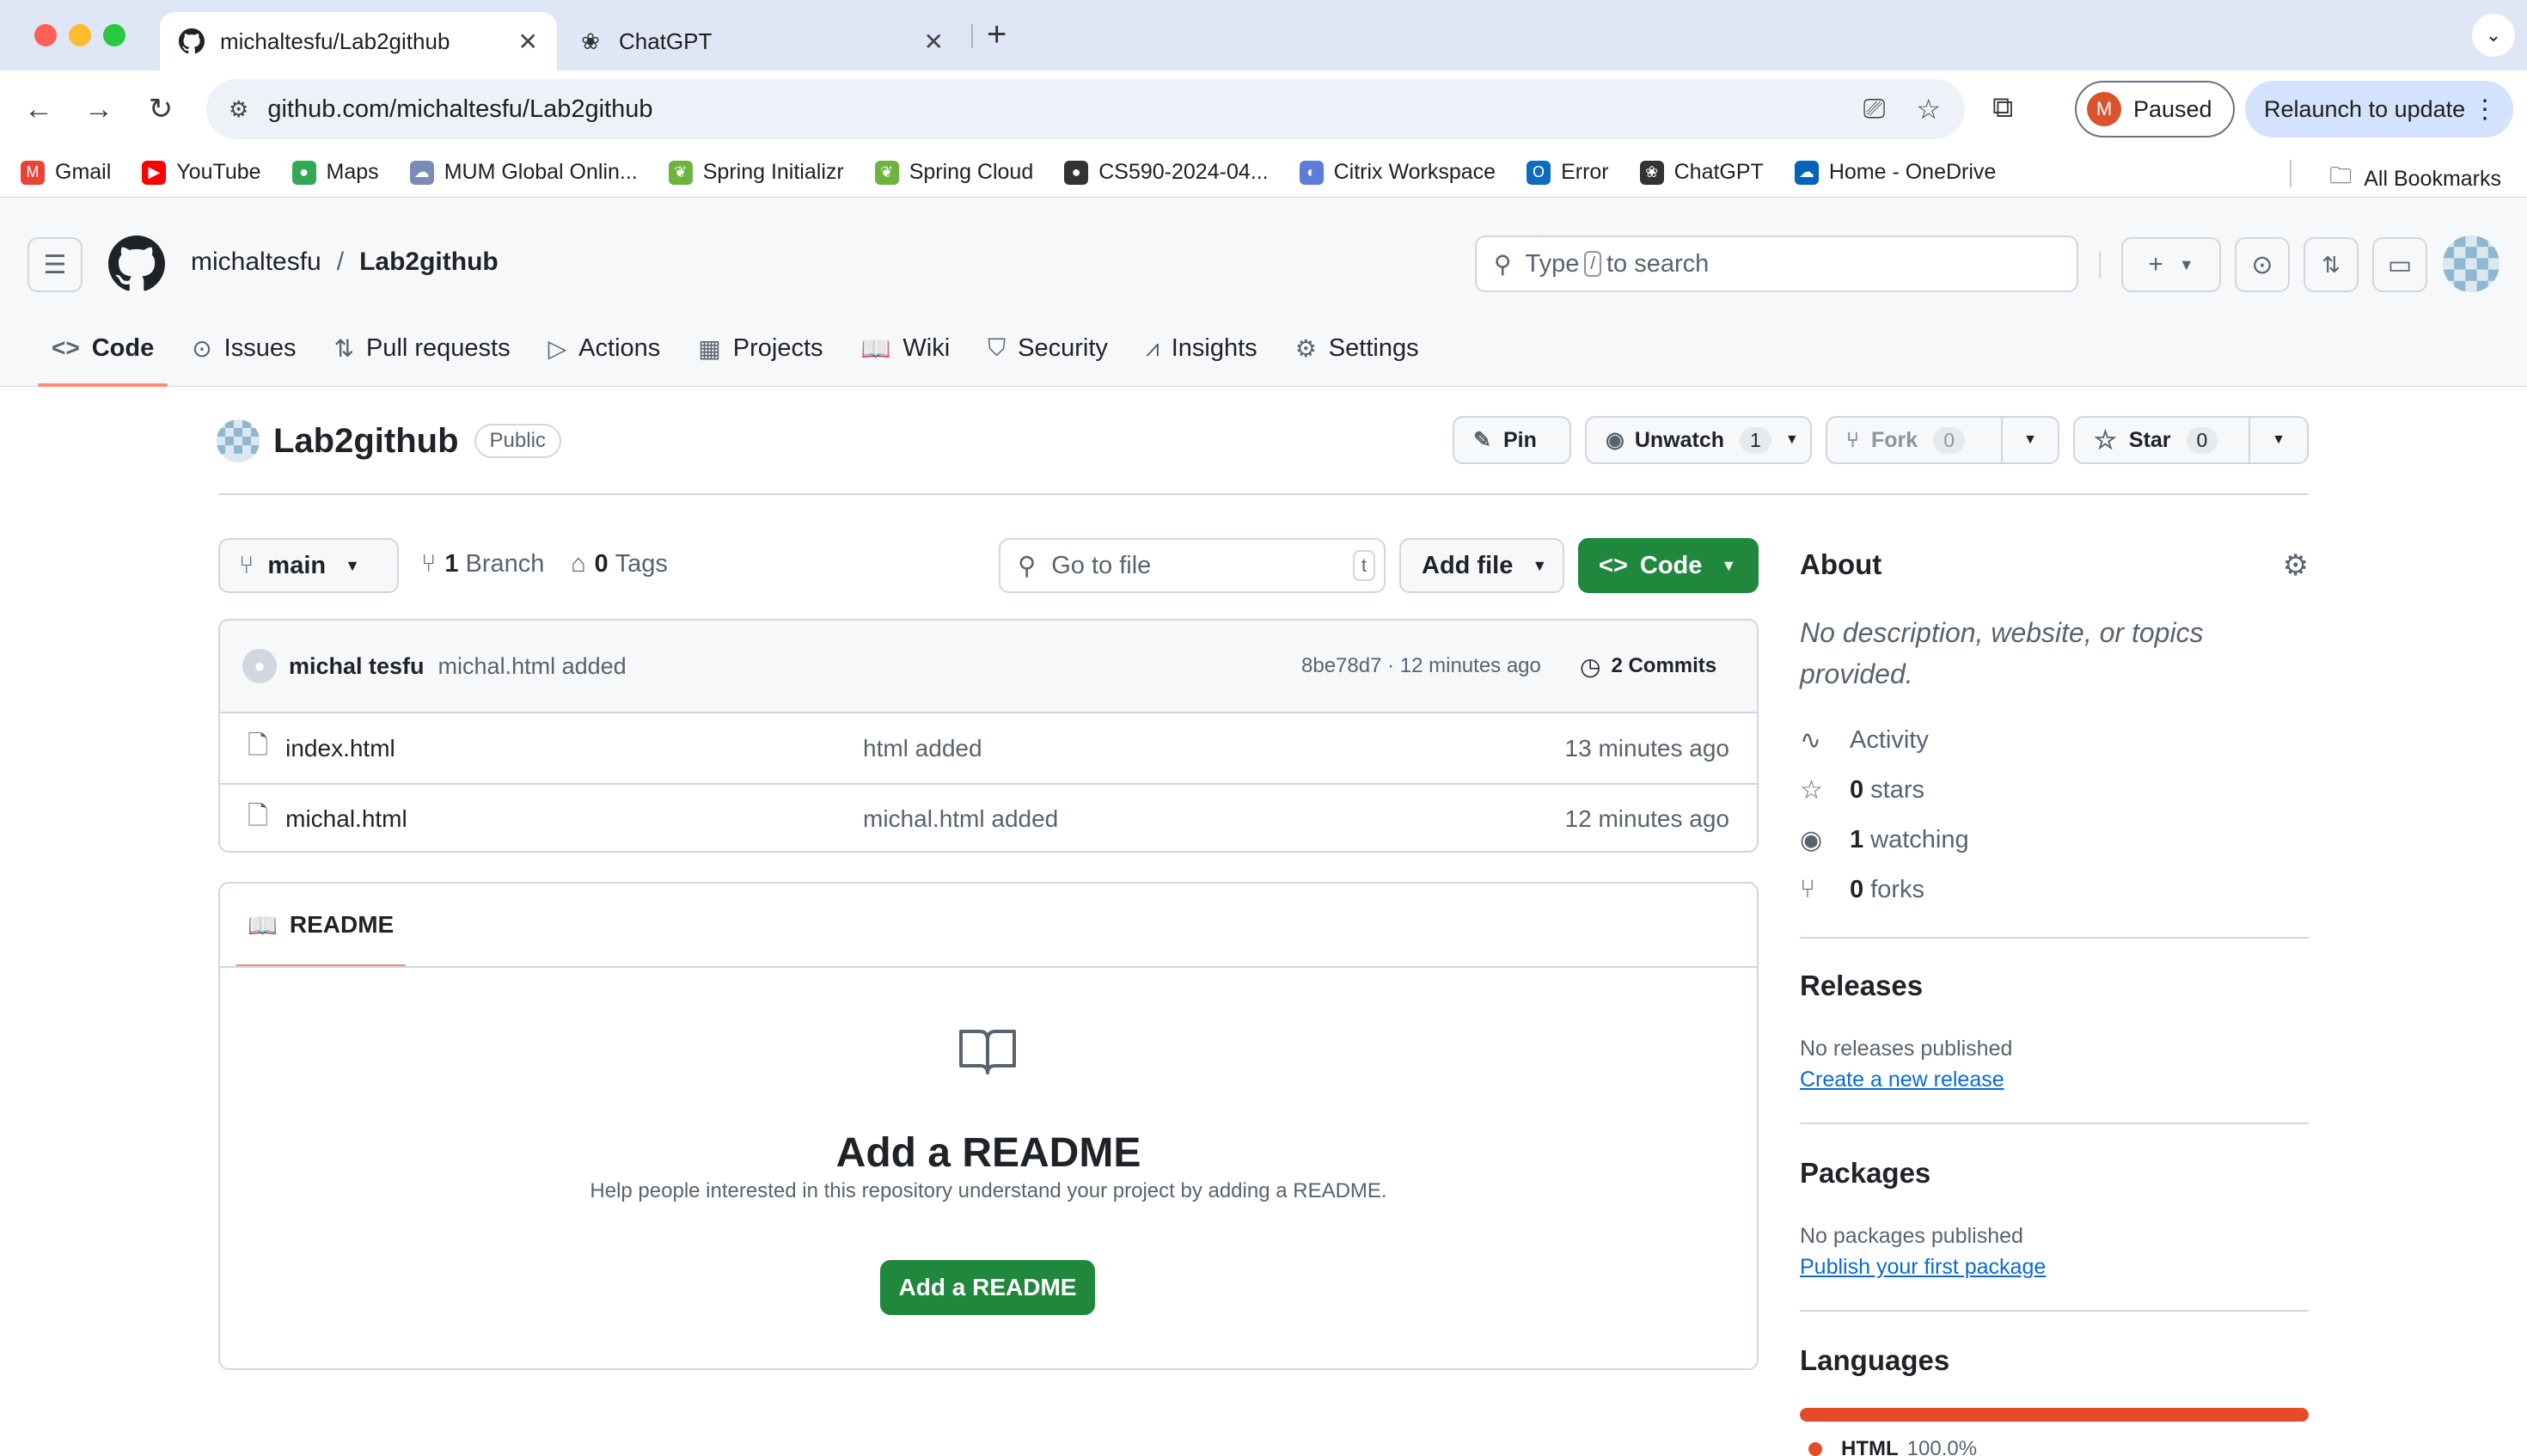 This screenshot has height=1456, width=2527. What do you see at coordinates (1892, 1447) in the screenshot?
I see `language-item: HTML 100.0%` at bounding box center [1892, 1447].